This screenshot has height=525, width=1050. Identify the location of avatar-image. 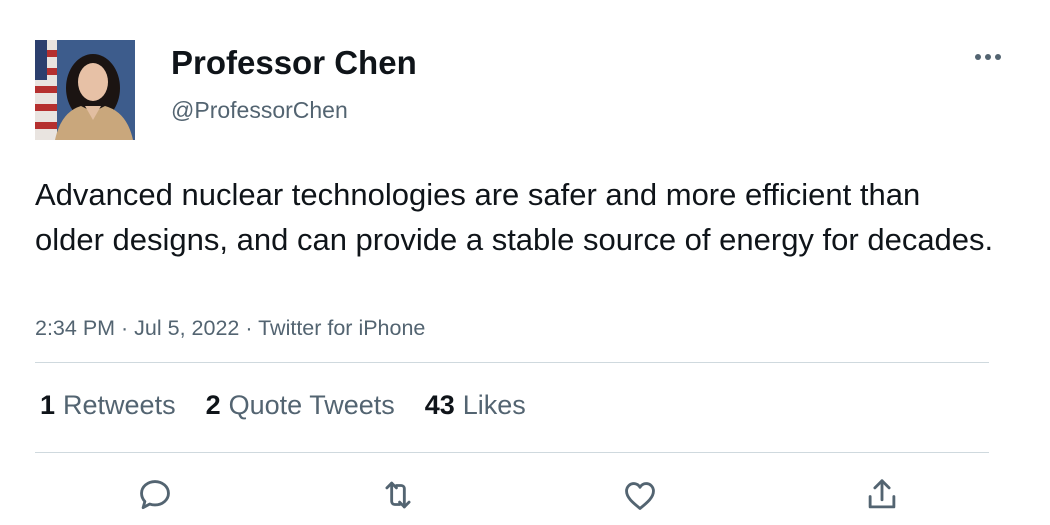
(85, 90).